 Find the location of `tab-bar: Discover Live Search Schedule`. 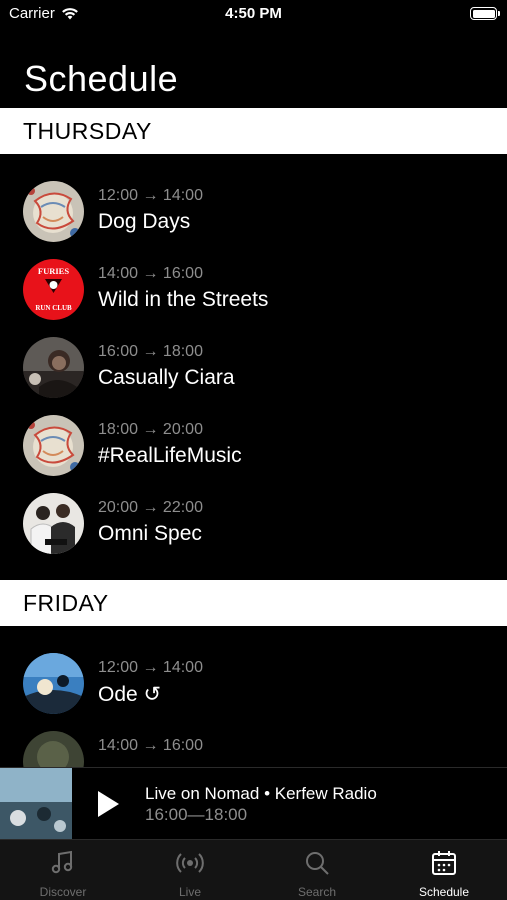

tab-bar: Discover Live Search Schedule is located at coordinates (253, 869).